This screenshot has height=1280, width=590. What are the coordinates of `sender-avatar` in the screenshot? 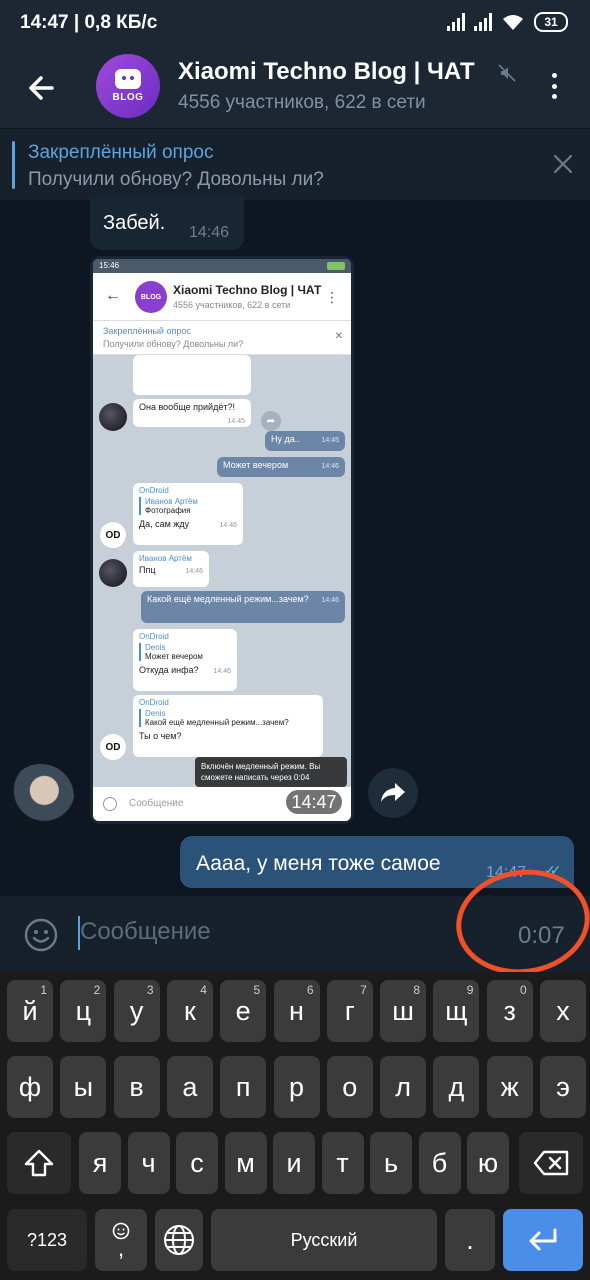 It's located at (41, 797).